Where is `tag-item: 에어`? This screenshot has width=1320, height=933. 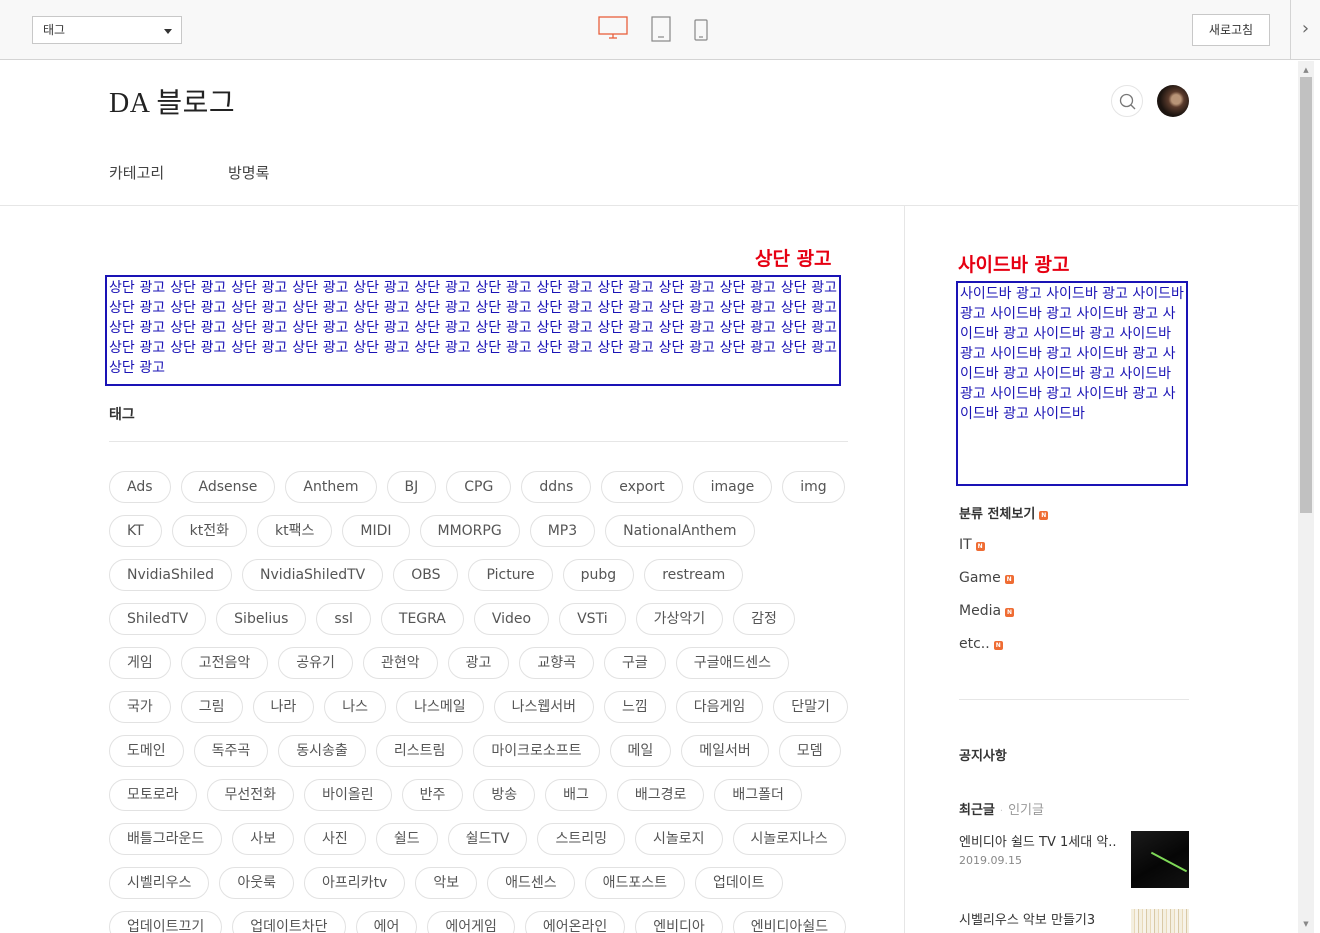
tag-item: 에어 is located at coordinates (386, 922).